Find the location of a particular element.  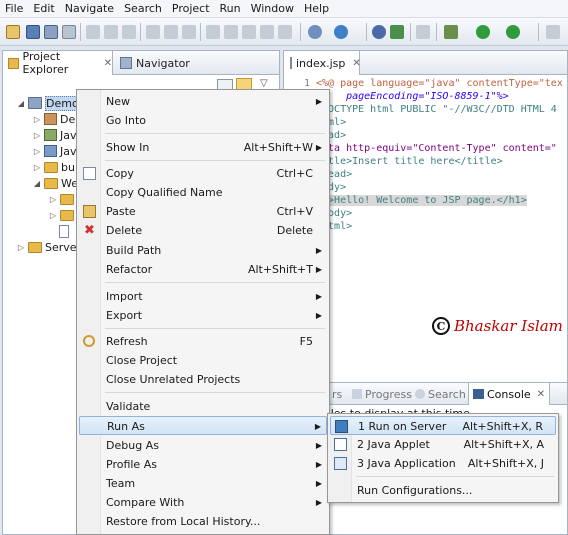

tab-progress: Progress is located at coordinates (382, 394).